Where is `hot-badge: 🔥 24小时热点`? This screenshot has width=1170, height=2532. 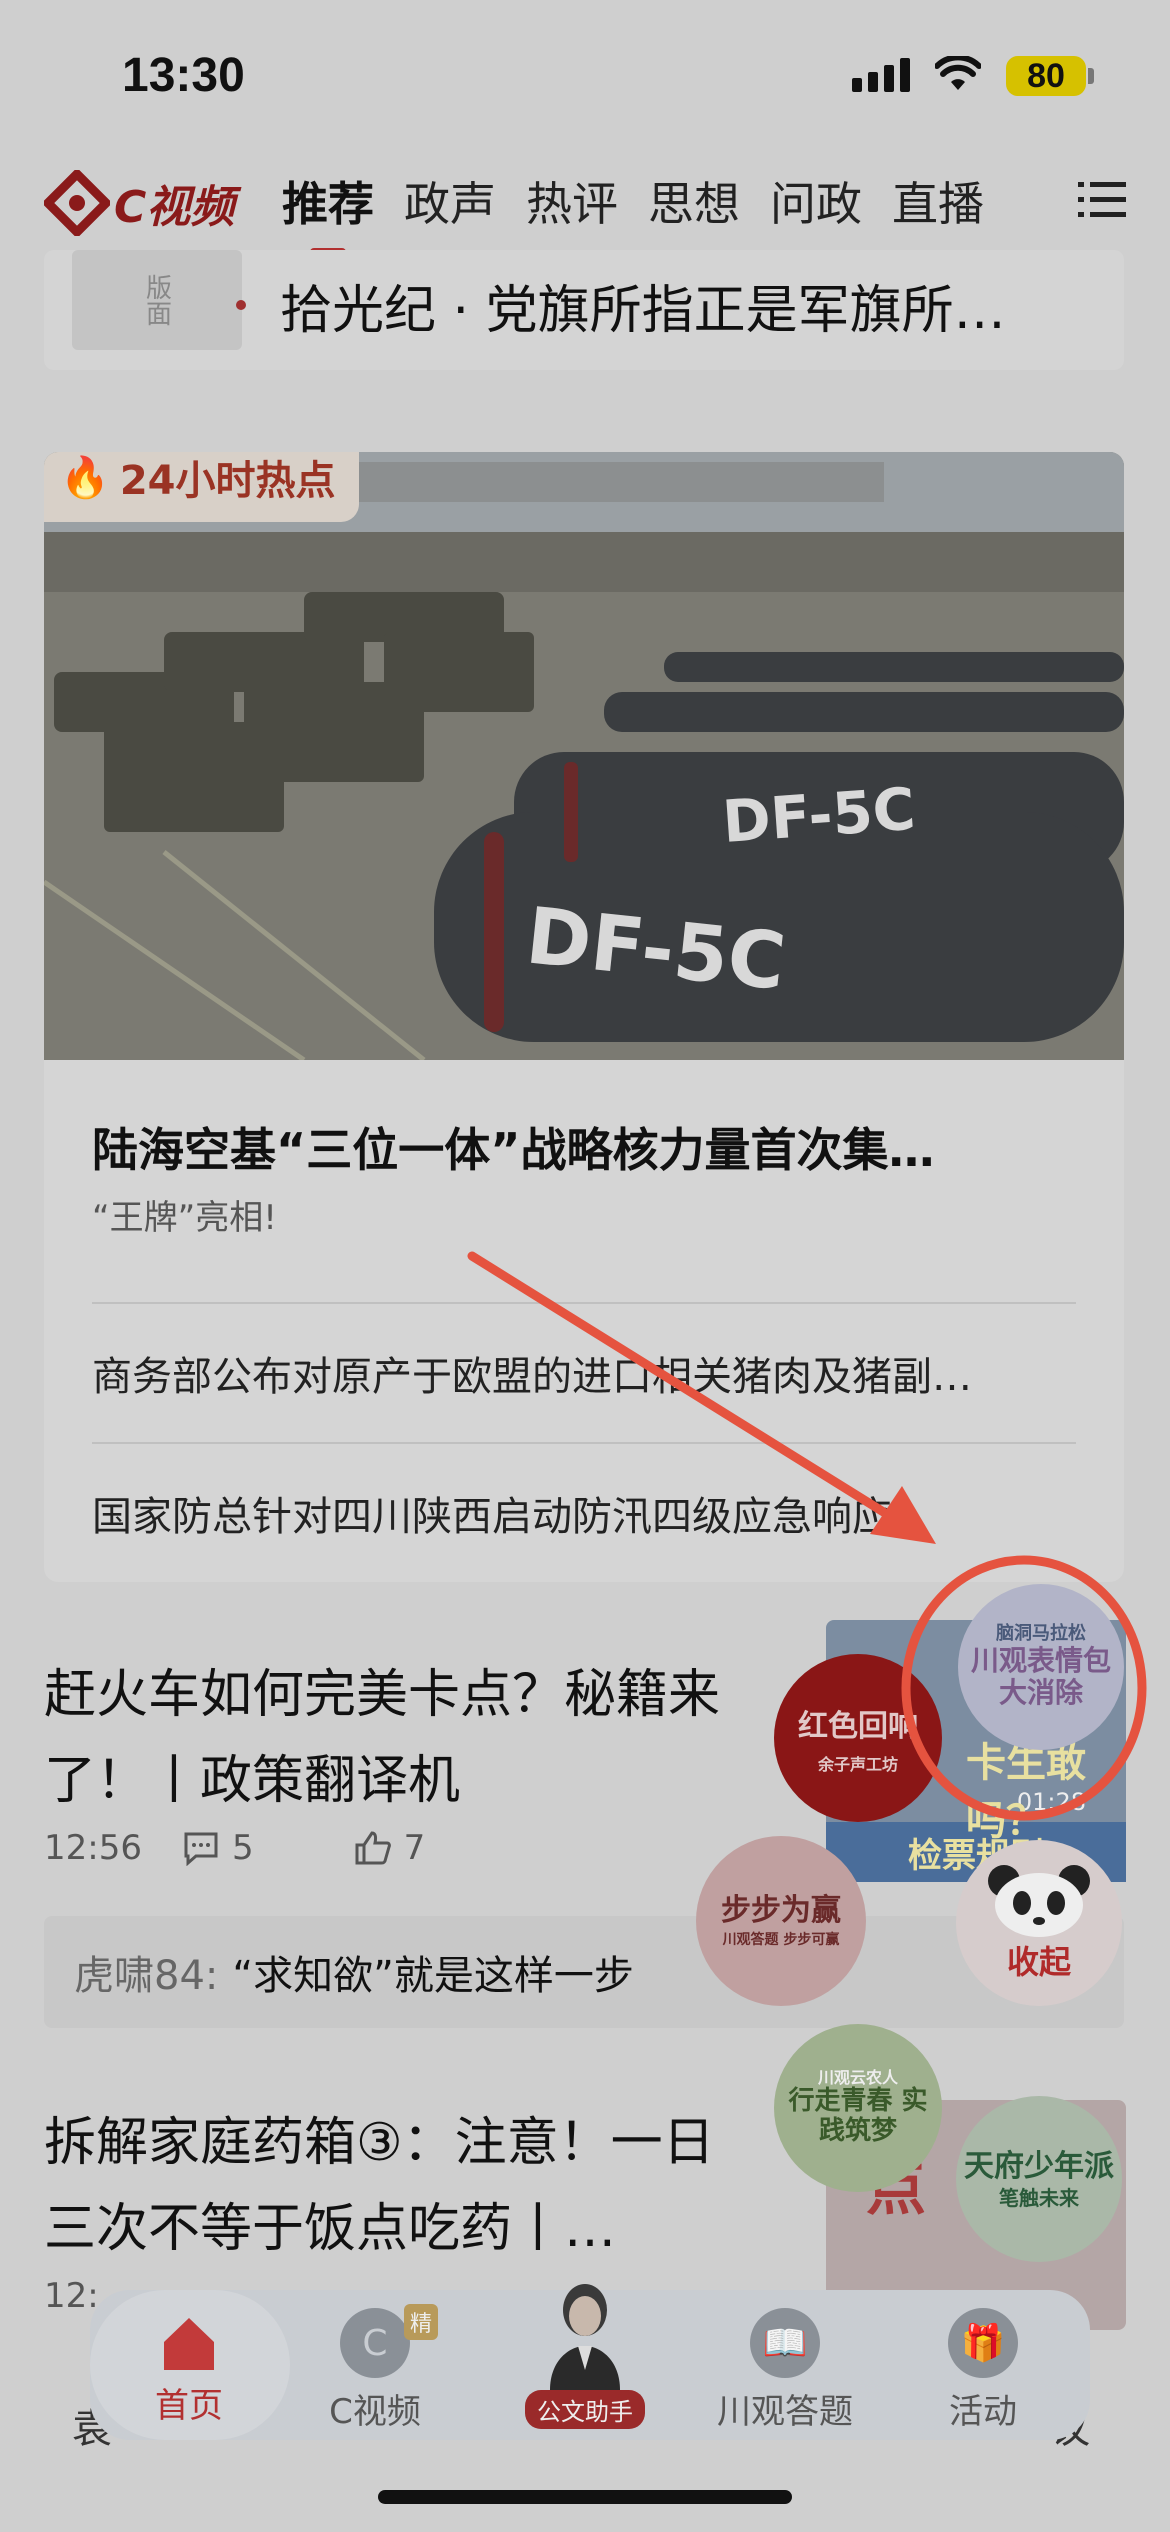 hot-badge: 🔥 24小时热点 is located at coordinates (202, 487).